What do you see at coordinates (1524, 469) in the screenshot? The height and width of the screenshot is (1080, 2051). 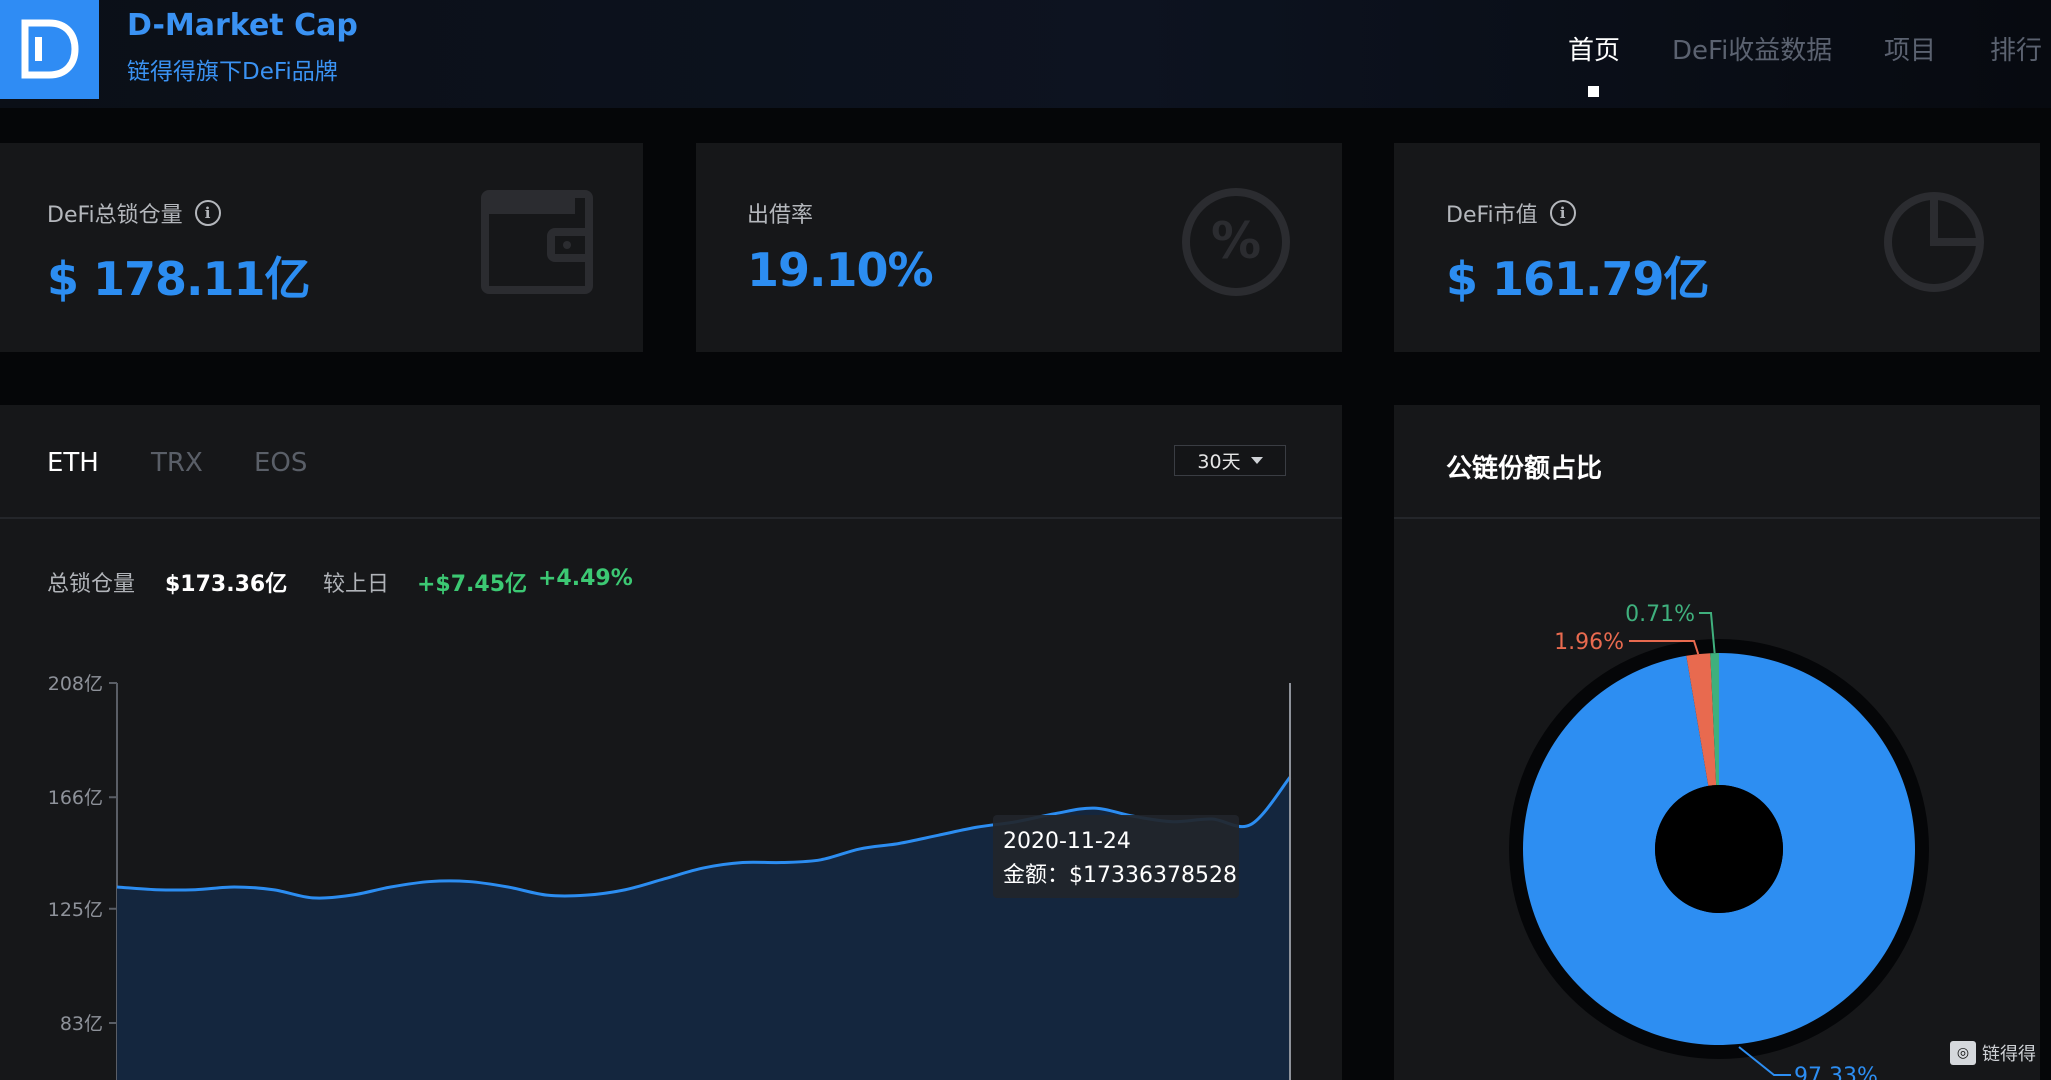 I see `pie-title: 公链份额占比` at bounding box center [1524, 469].